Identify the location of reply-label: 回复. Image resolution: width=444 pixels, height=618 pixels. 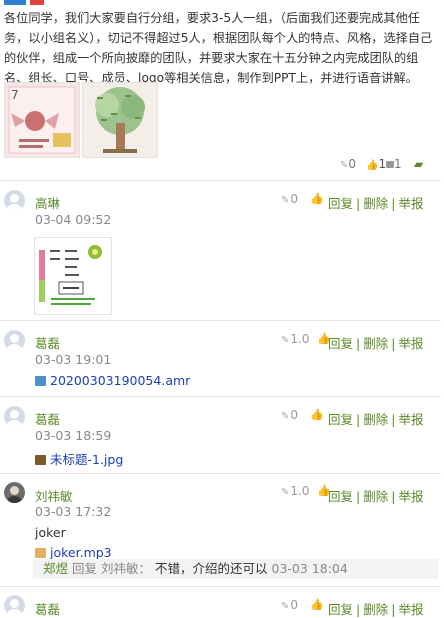
(85, 568).